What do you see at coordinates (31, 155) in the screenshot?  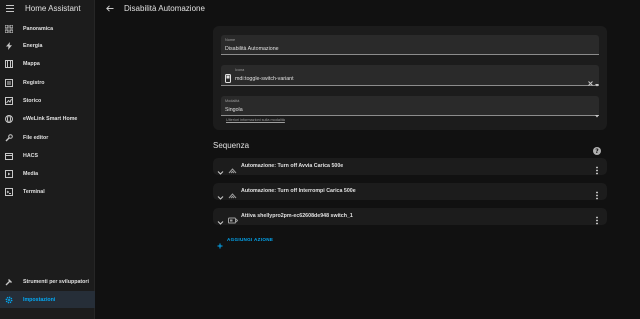 I see `sidebar-item-label: HACS` at bounding box center [31, 155].